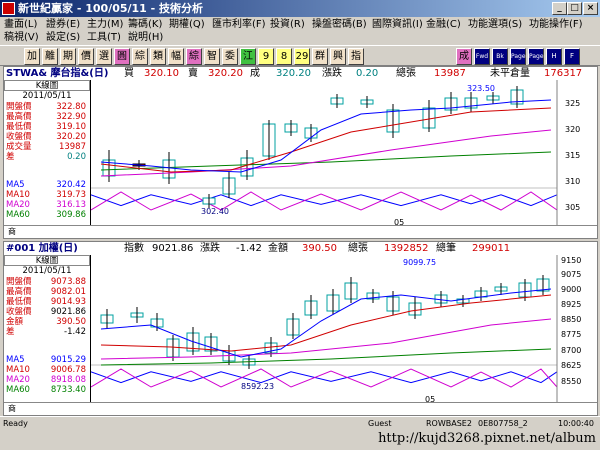 Image resolution: width=600 pixels, height=450 pixels. I want to click on low-note: 8592.23, so click(257, 386).